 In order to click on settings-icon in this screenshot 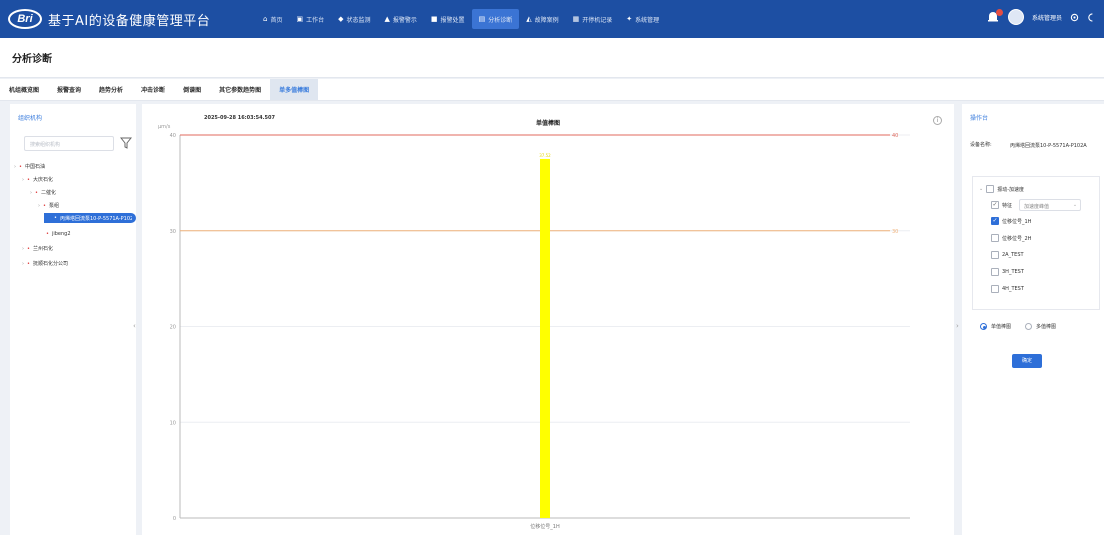, I will do `click(1074, 17)`.